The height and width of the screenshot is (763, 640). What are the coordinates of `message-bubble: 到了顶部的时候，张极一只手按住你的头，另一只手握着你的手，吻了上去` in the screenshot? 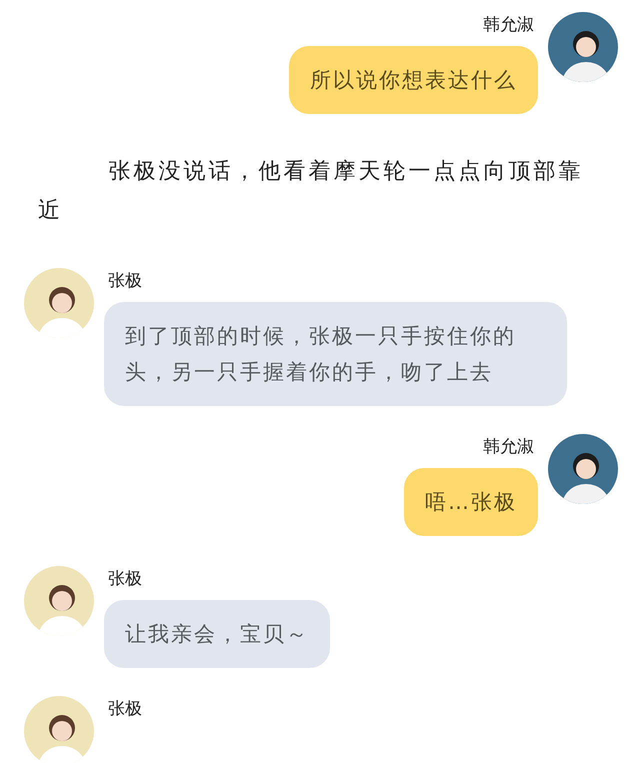 It's located at (335, 354).